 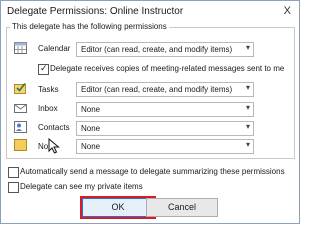 I want to click on contacts-label: Contacts, so click(x=54, y=127).